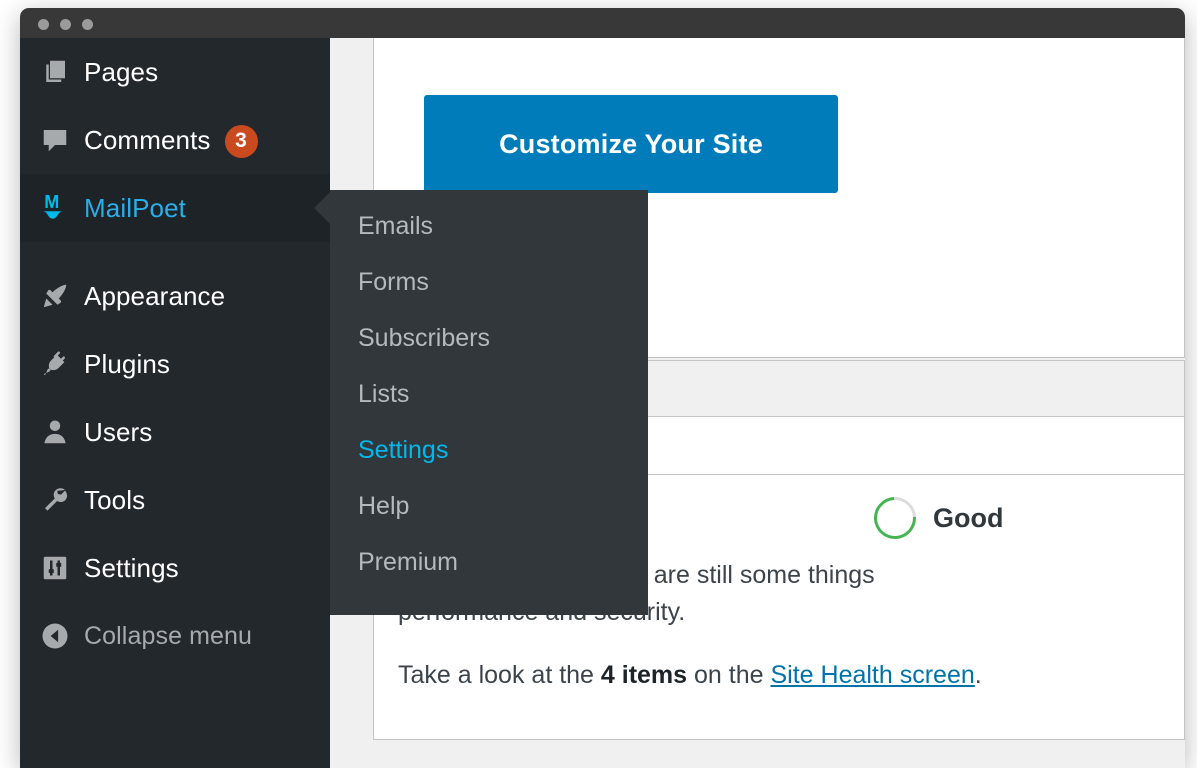 The height and width of the screenshot is (768, 1197). Describe the element at coordinates (175, 252) in the screenshot. I see `sidebar-separator` at that location.